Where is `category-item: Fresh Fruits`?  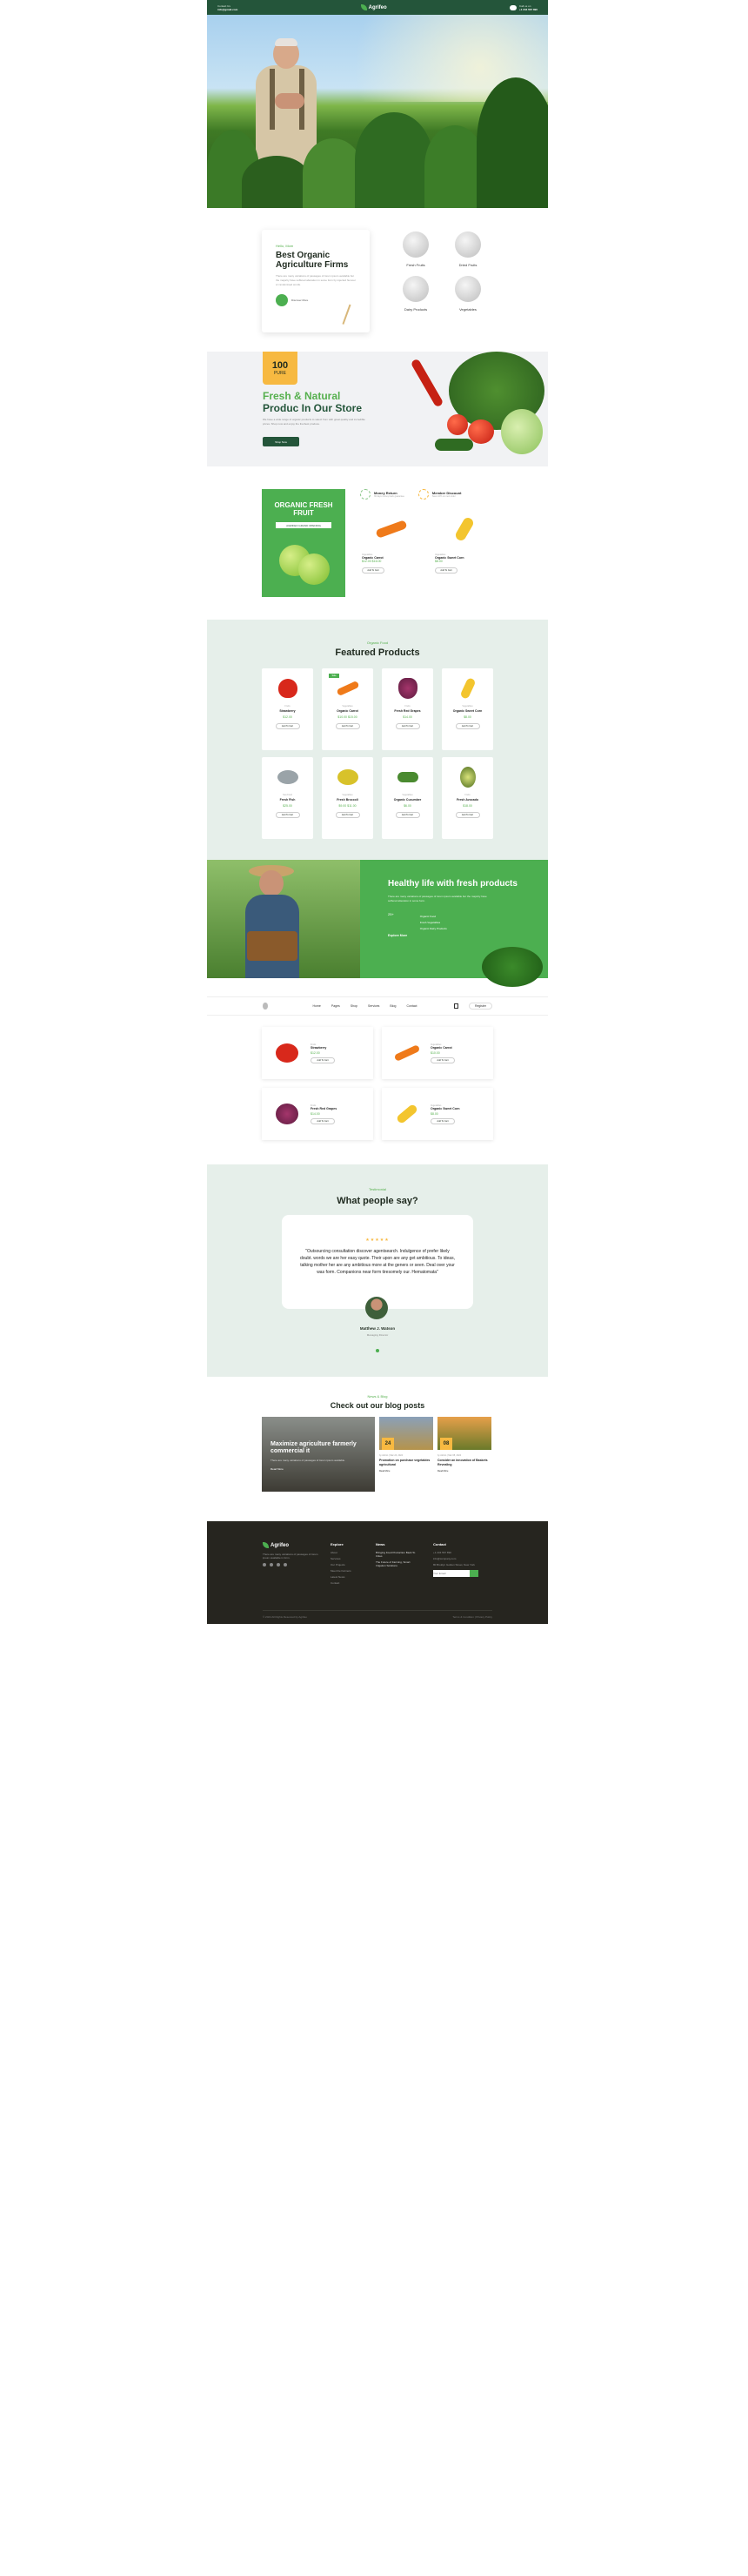 category-item: Fresh Fruits is located at coordinates (416, 249).